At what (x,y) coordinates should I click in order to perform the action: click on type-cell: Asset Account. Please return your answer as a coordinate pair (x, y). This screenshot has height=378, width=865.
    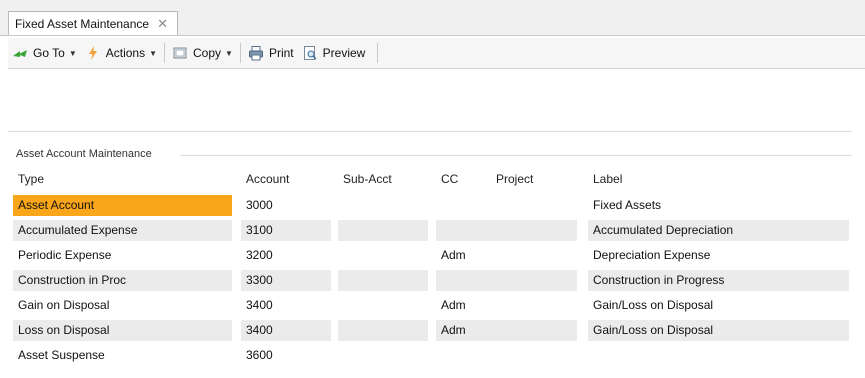
    Looking at the image, I should click on (122, 205).